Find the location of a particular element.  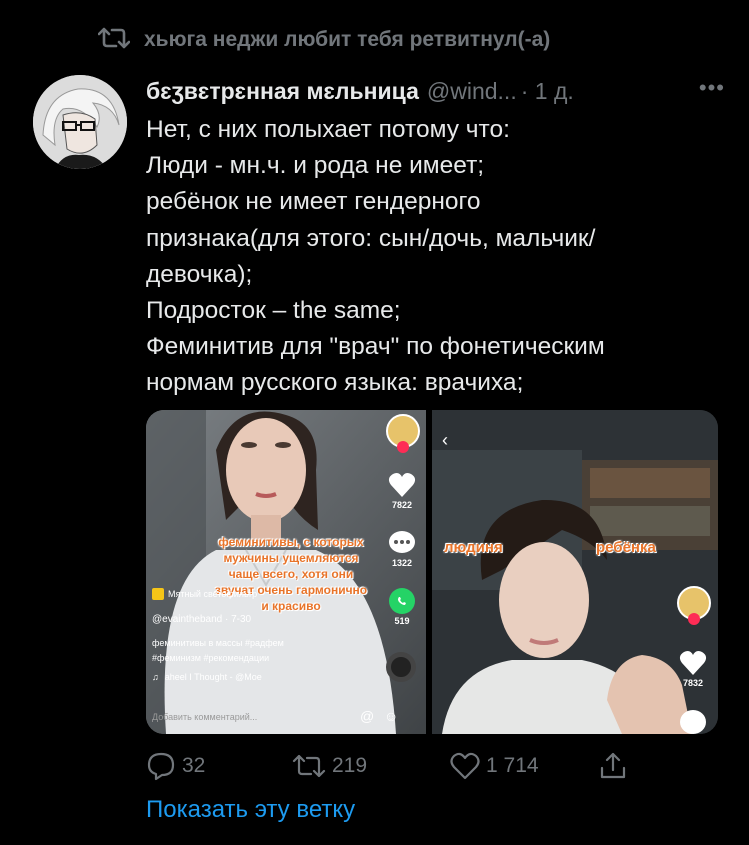

caption-line: мужчины ущемляются is located at coordinates (291, 558).